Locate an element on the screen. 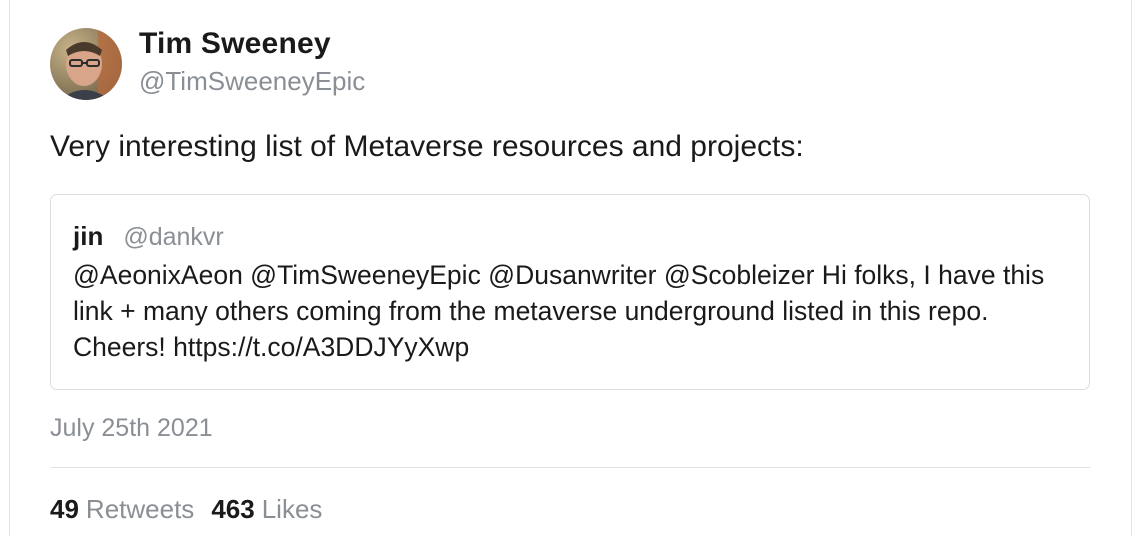  quoted-tweet-header: jin @dankvr is located at coordinates (570, 236).